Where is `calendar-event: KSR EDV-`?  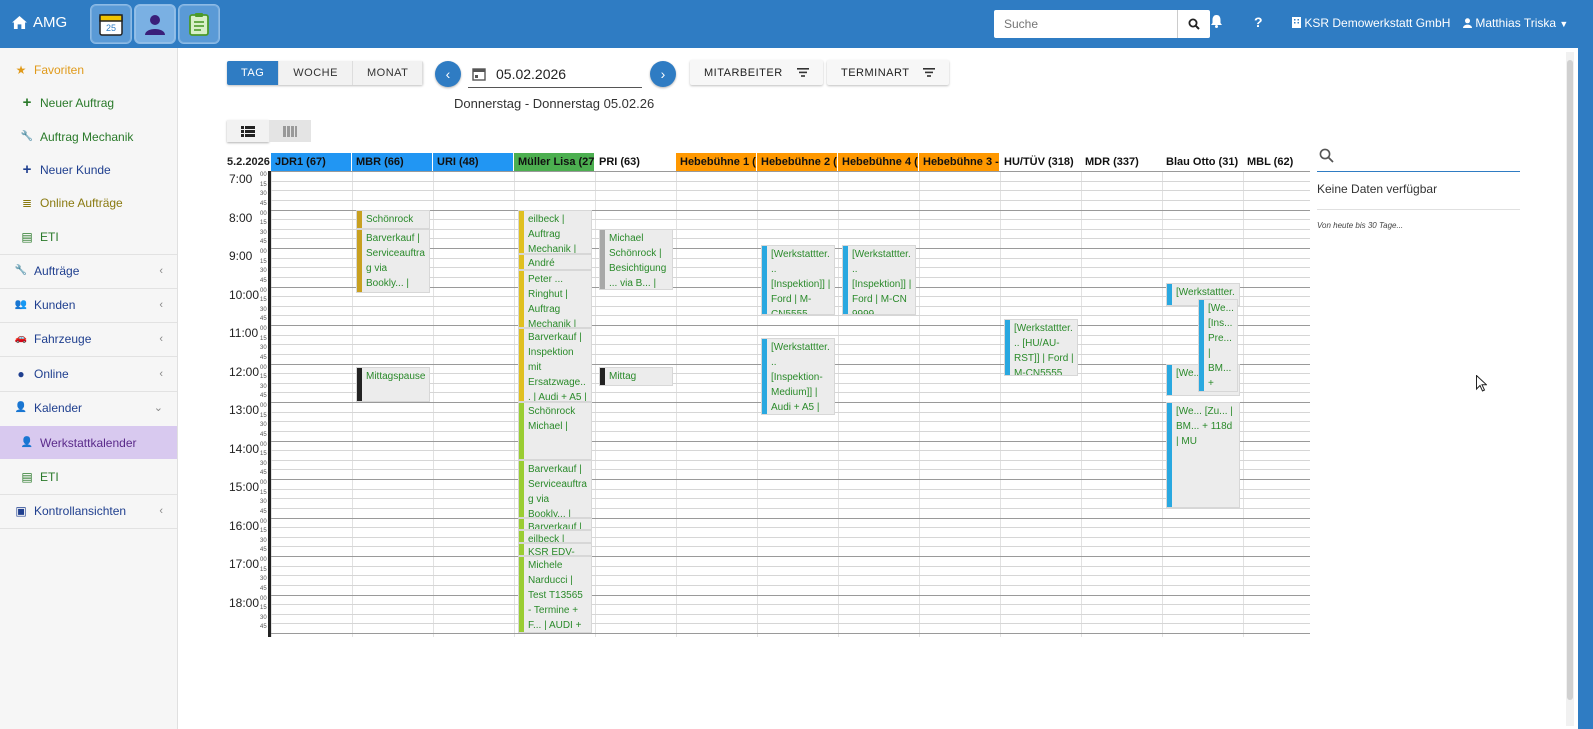
calendar-event: KSR EDV- is located at coordinates (555, 549).